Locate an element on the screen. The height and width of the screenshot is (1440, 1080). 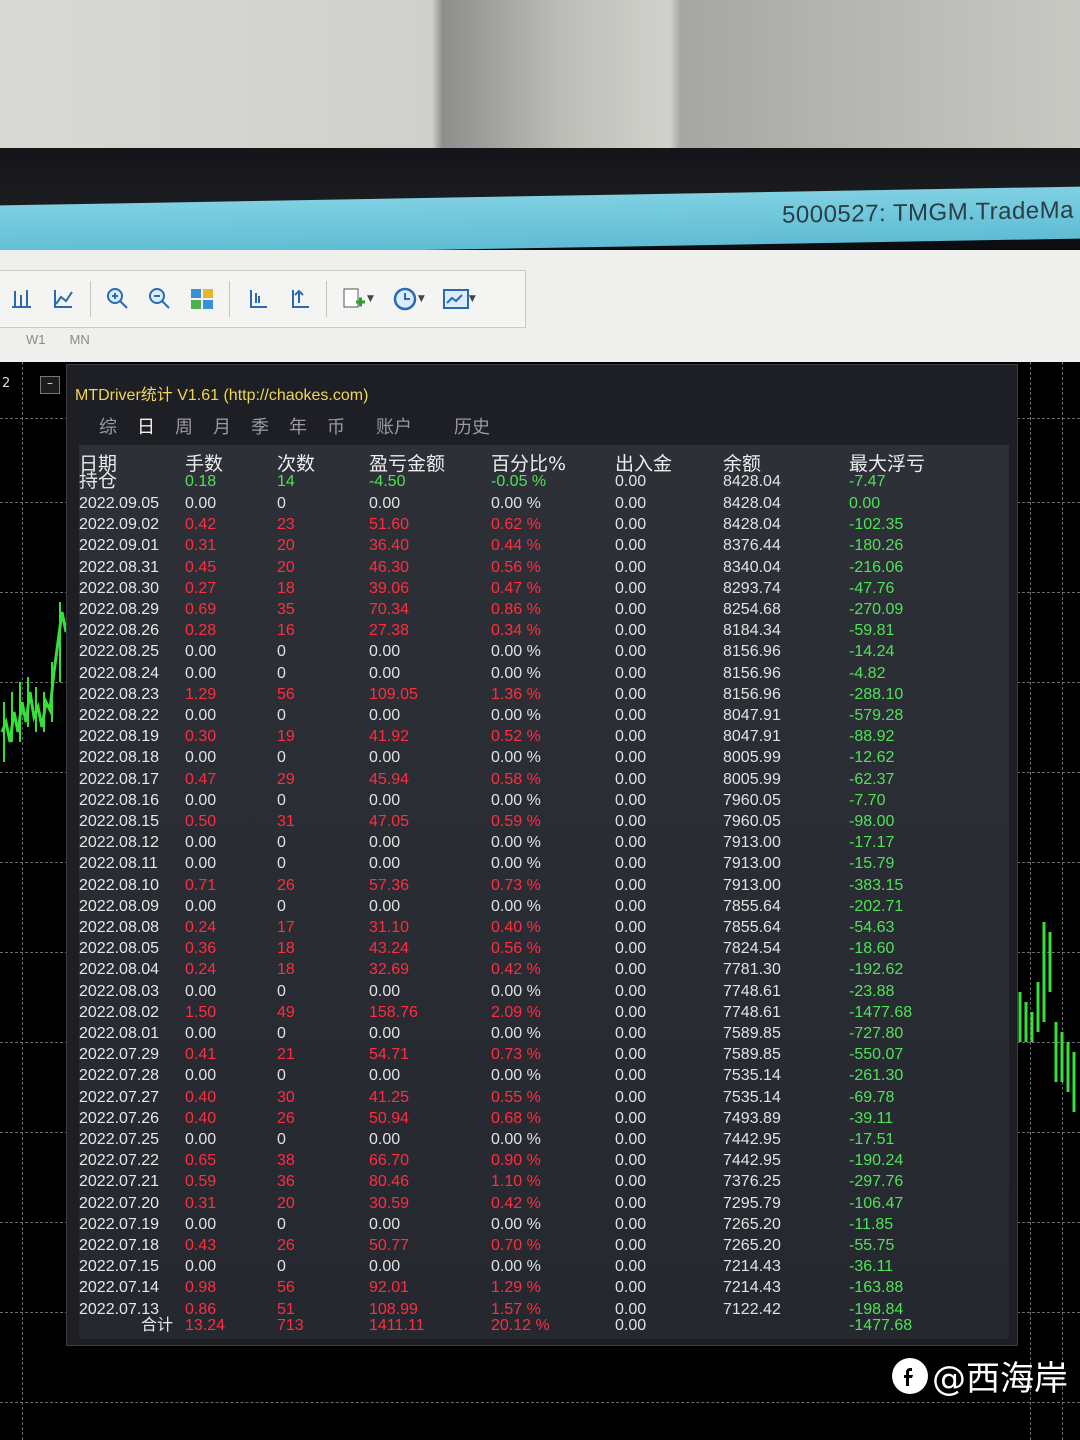
cell-pnl: 39.06 is located at coordinates (389, 588).